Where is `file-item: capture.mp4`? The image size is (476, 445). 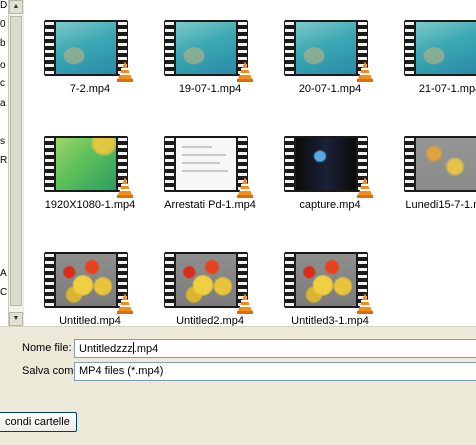
file-item: capture.mp4 is located at coordinates (319, 173).